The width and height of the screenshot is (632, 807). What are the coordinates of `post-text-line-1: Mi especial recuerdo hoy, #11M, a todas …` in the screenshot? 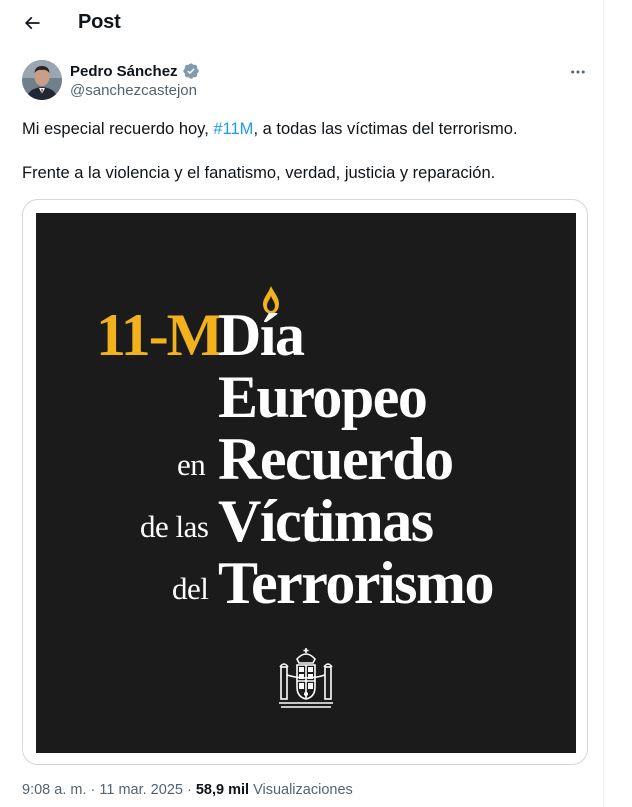 It's located at (270, 129).